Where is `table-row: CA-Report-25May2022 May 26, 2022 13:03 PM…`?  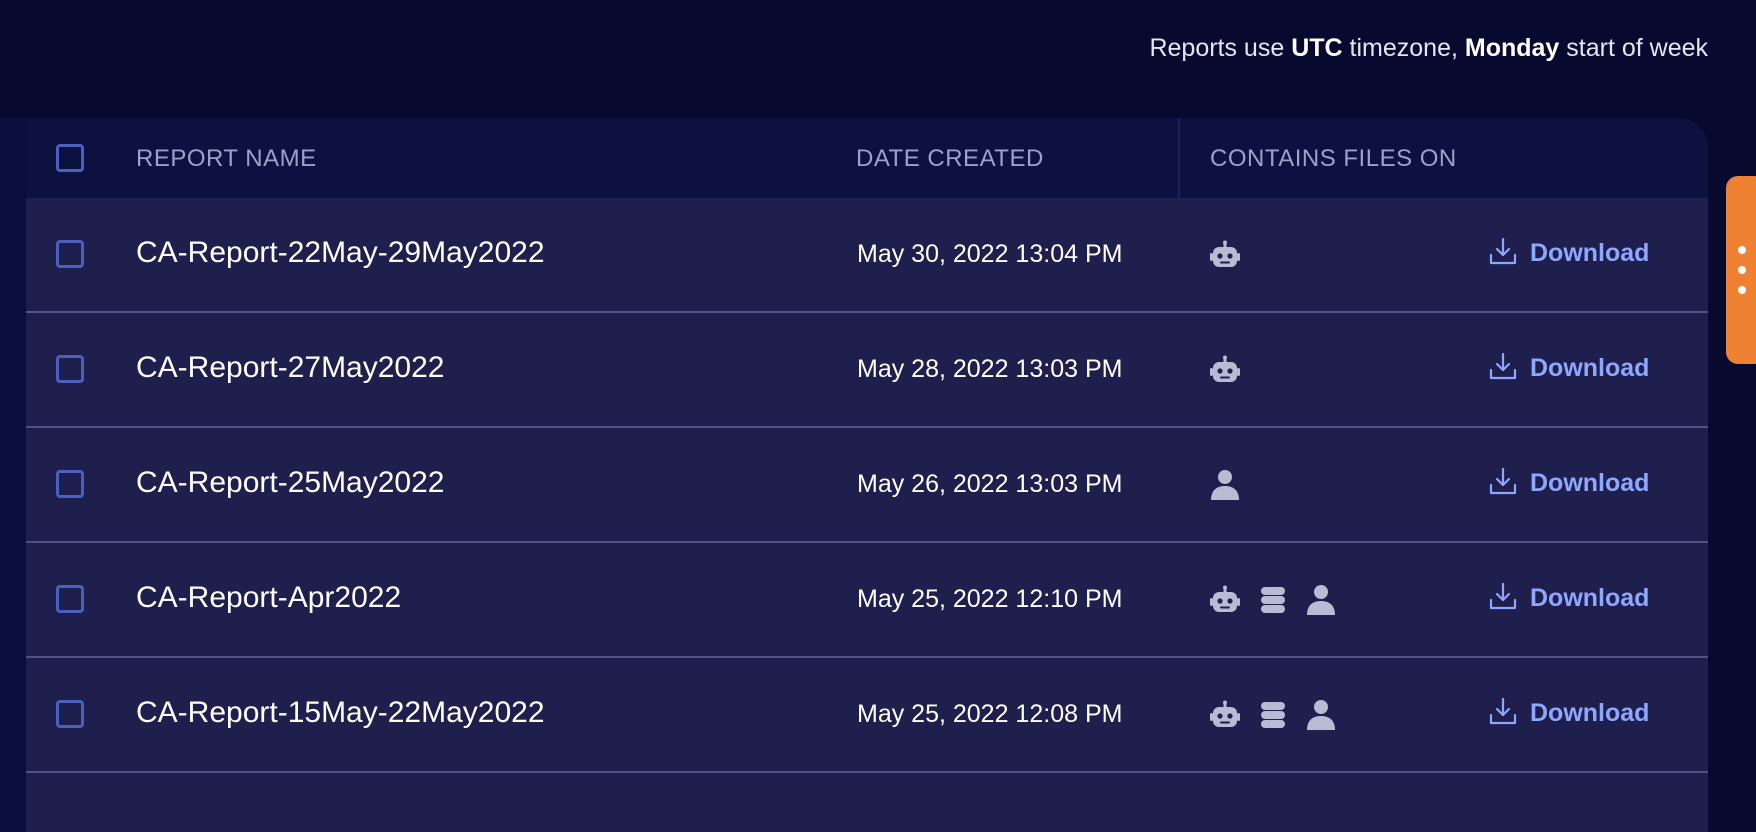
table-row: CA-Report-25May2022 May 26, 2022 13:03 PM… is located at coordinates (867, 485).